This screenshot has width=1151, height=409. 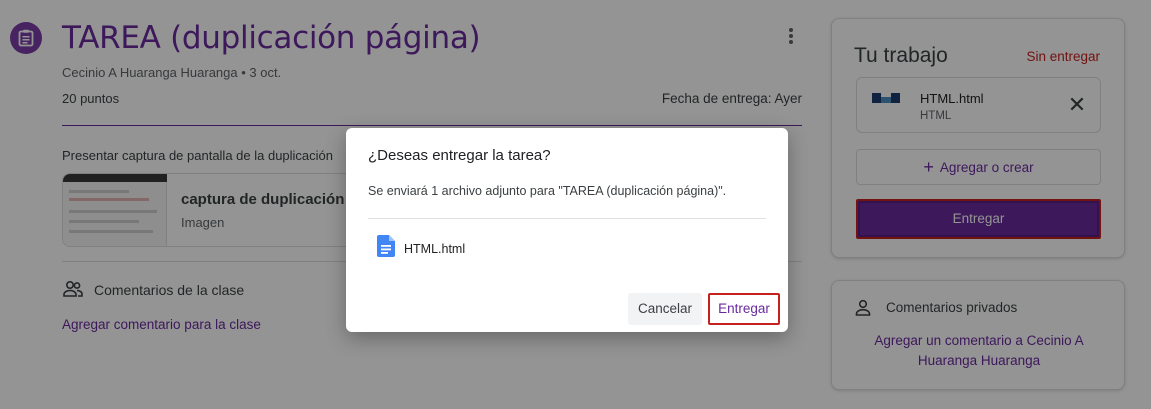 I want to click on document-icon, so click(x=386, y=246).